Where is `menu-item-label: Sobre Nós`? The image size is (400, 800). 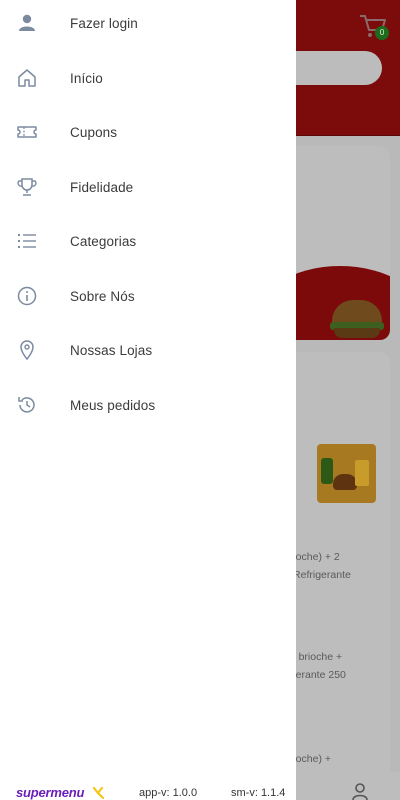
menu-item-label: Sobre Nós is located at coordinates (102, 296).